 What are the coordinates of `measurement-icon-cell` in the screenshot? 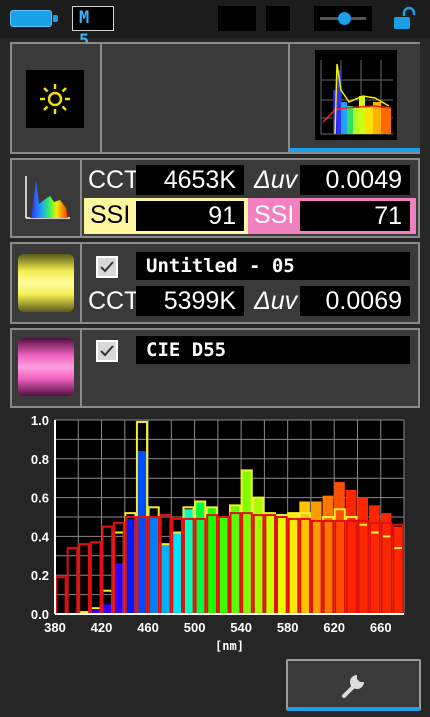 It's located at (47, 198).